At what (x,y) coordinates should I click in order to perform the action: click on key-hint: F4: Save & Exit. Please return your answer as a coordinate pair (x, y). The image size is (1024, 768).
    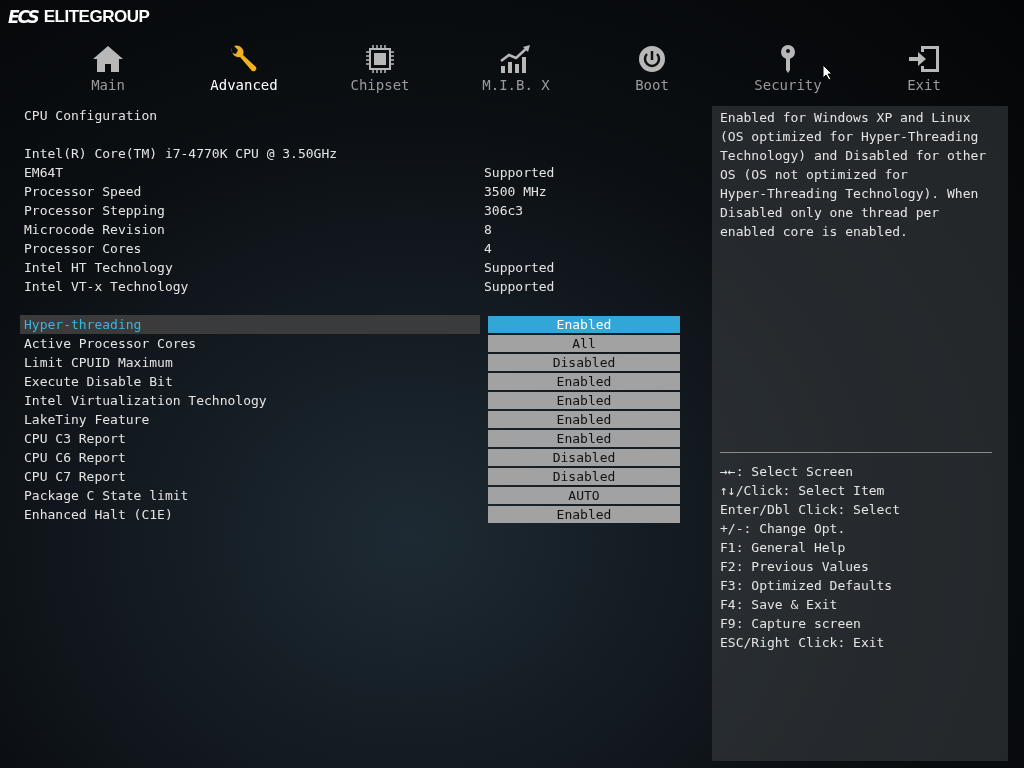
    Looking at the image, I should click on (779, 605).